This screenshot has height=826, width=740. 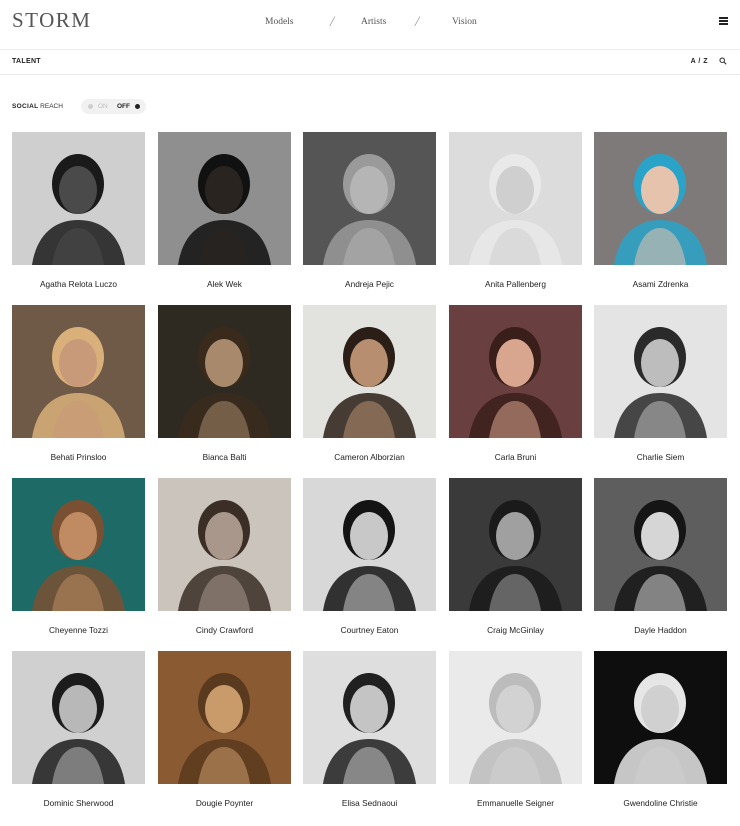 I want to click on nav-item-artists: Artists, so click(x=373, y=22).